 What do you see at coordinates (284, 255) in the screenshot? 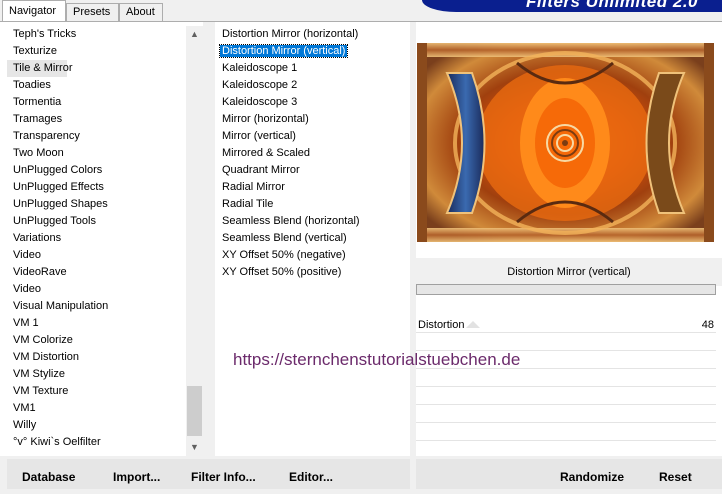
I see `filter-label: XY Offset 50% (negative)` at bounding box center [284, 255].